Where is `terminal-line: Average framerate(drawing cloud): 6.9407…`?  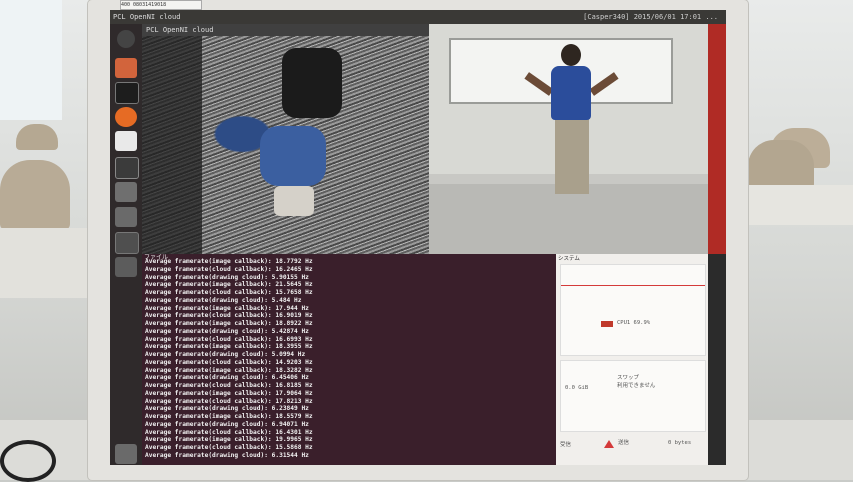 terminal-line: Average framerate(drawing cloud): 6.9407… is located at coordinates (227, 424).